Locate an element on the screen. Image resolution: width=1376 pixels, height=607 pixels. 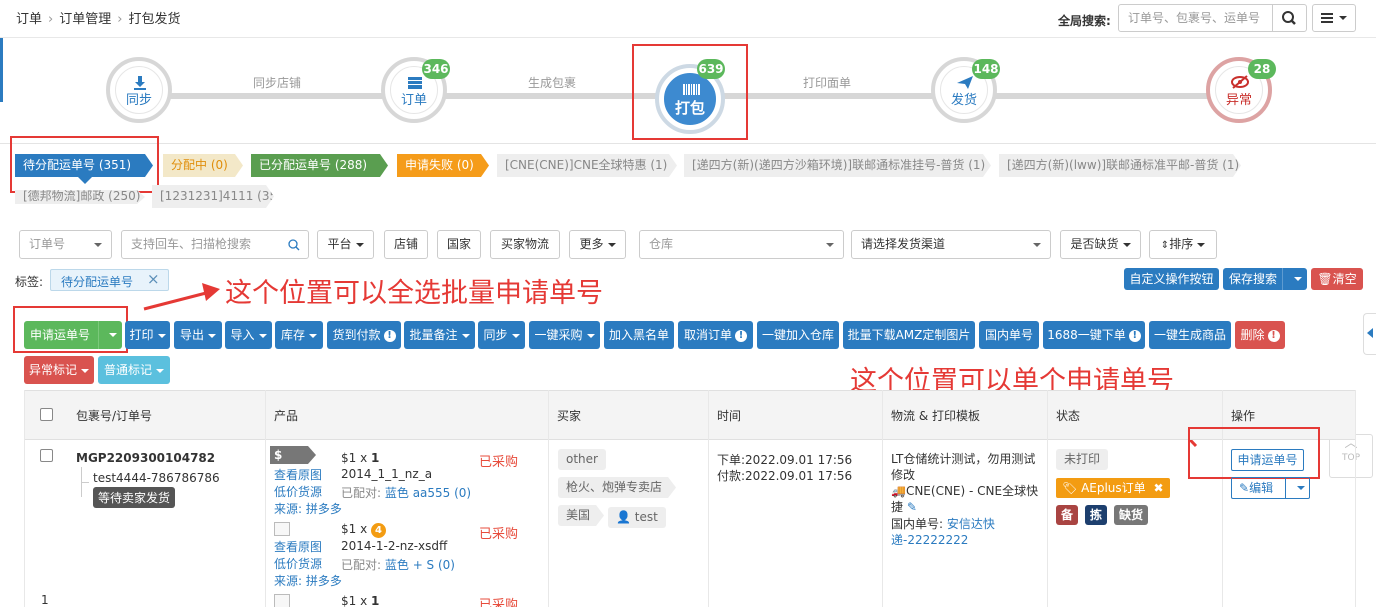
global-search-input: 订单号、包裹号、运单号 is located at coordinates (1195, 18).